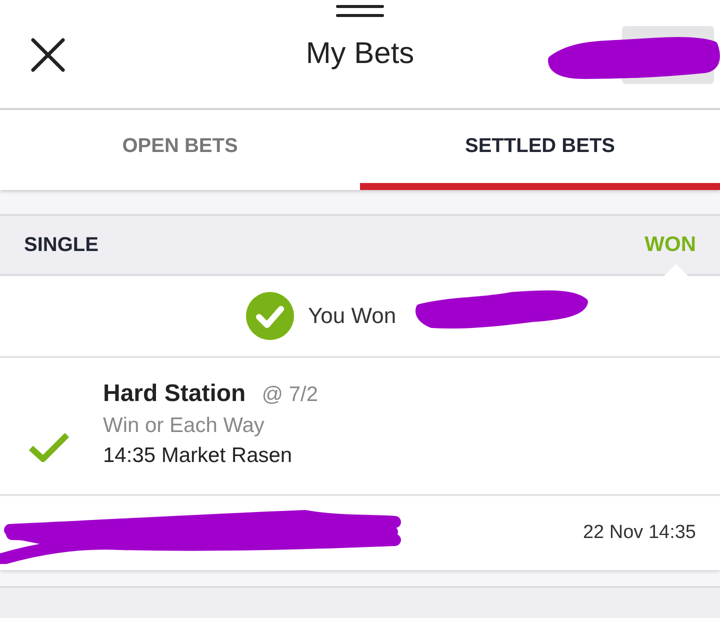 The width and height of the screenshot is (720, 618). What do you see at coordinates (198, 456) in the screenshot?
I see `event-name: 14:35 Market Rasen` at bounding box center [198, 456].